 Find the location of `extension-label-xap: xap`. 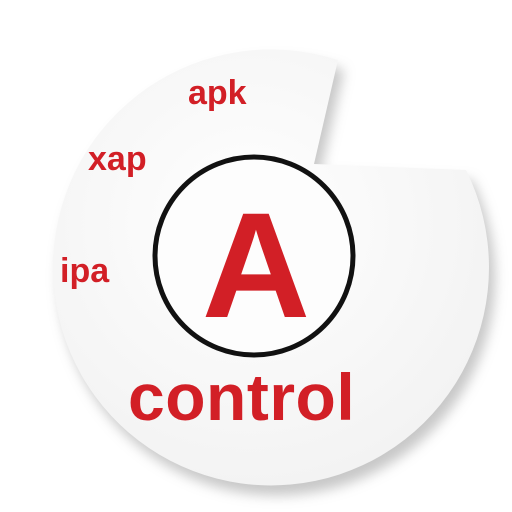

extension-label-xap: xap is located at coordinates (117, 159).